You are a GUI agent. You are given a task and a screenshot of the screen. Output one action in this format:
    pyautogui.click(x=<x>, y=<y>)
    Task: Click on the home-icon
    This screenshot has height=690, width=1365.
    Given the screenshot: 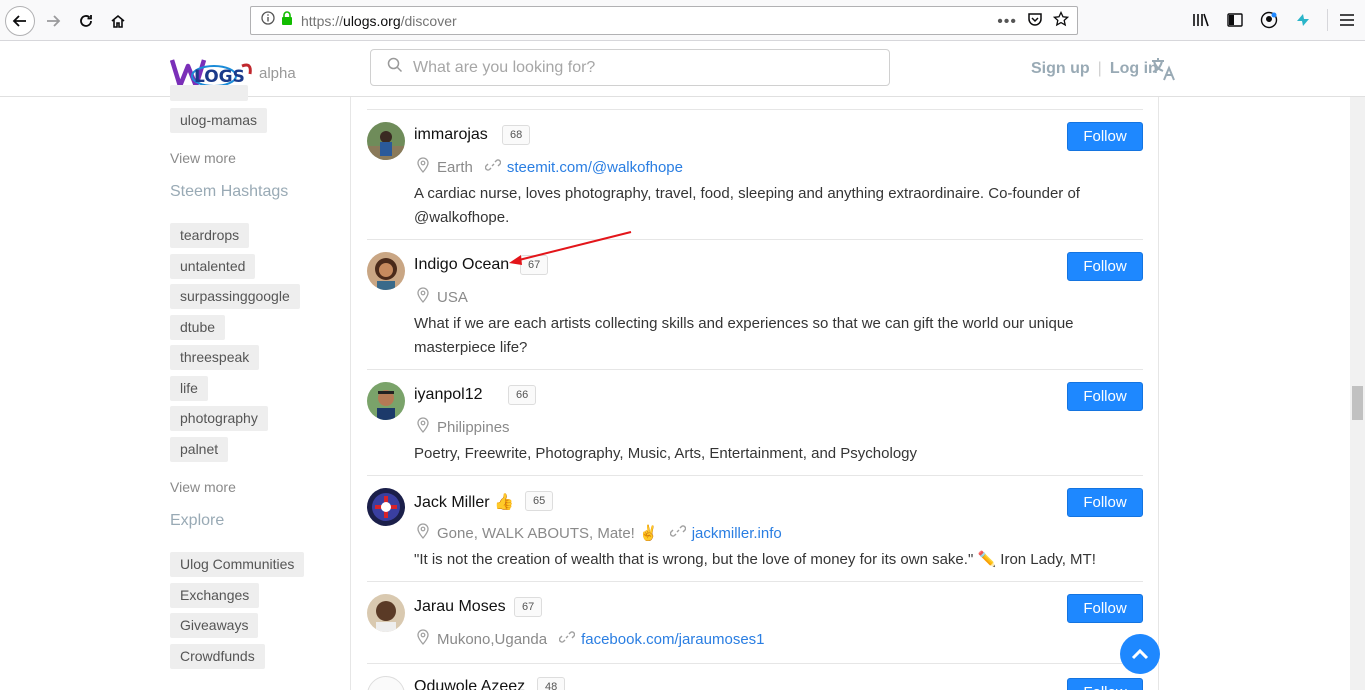 What is the action you would take?
    pyautogui.click(x=118, y=21)
    